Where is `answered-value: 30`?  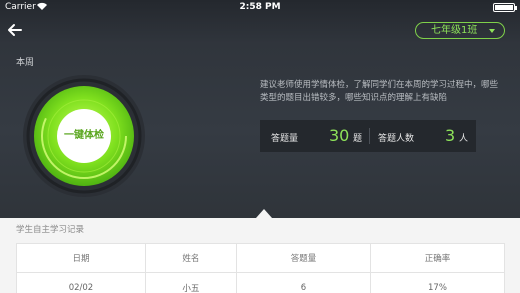
answered-value: 30 is located at coordinates (339, 135).